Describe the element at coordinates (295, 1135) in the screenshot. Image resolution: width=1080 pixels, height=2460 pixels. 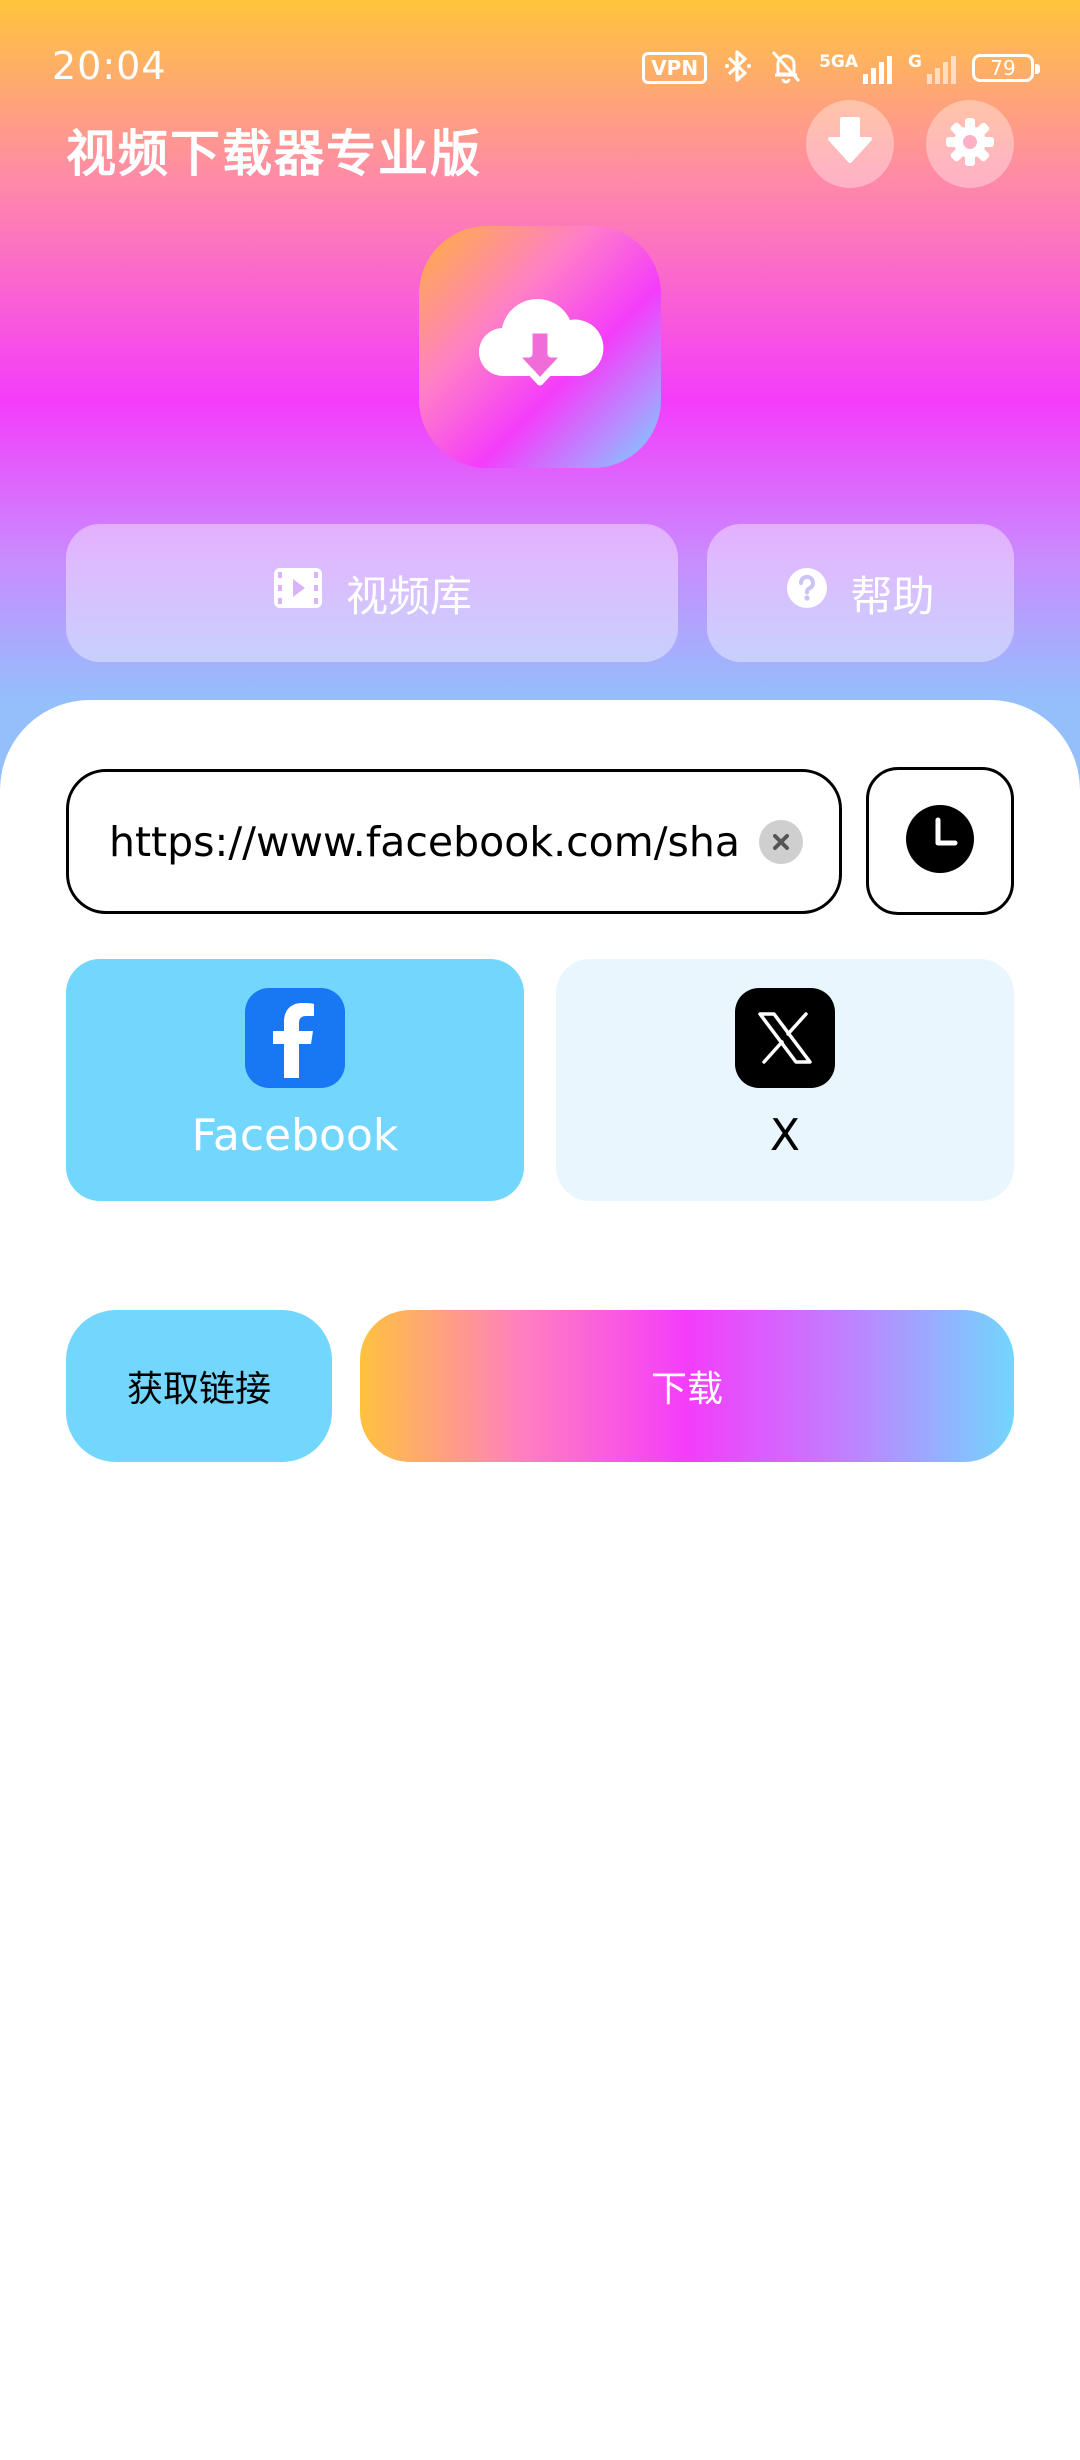
I see `platform-facebook-label: Facebook` at that location.